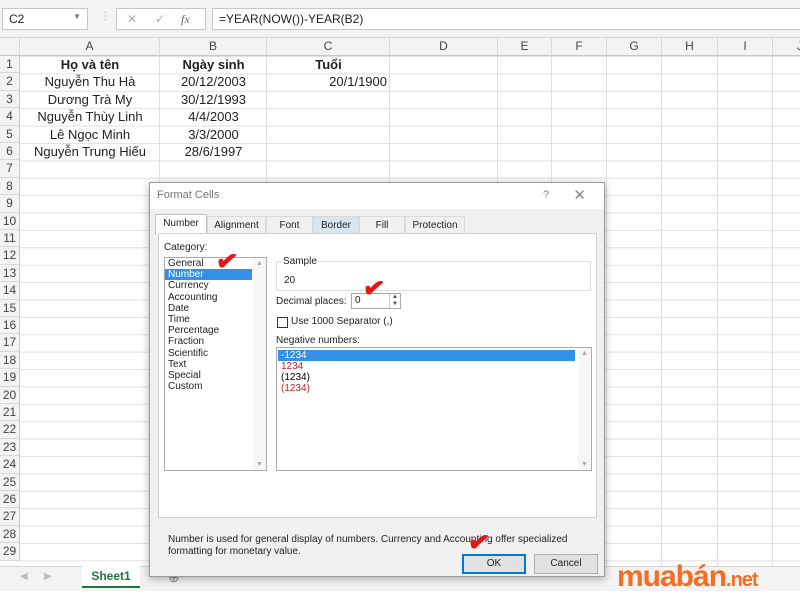 Image resolution: width=800 pixels, height=594 pixels. I want to click on category-item-text: Text, so click(208, 364).